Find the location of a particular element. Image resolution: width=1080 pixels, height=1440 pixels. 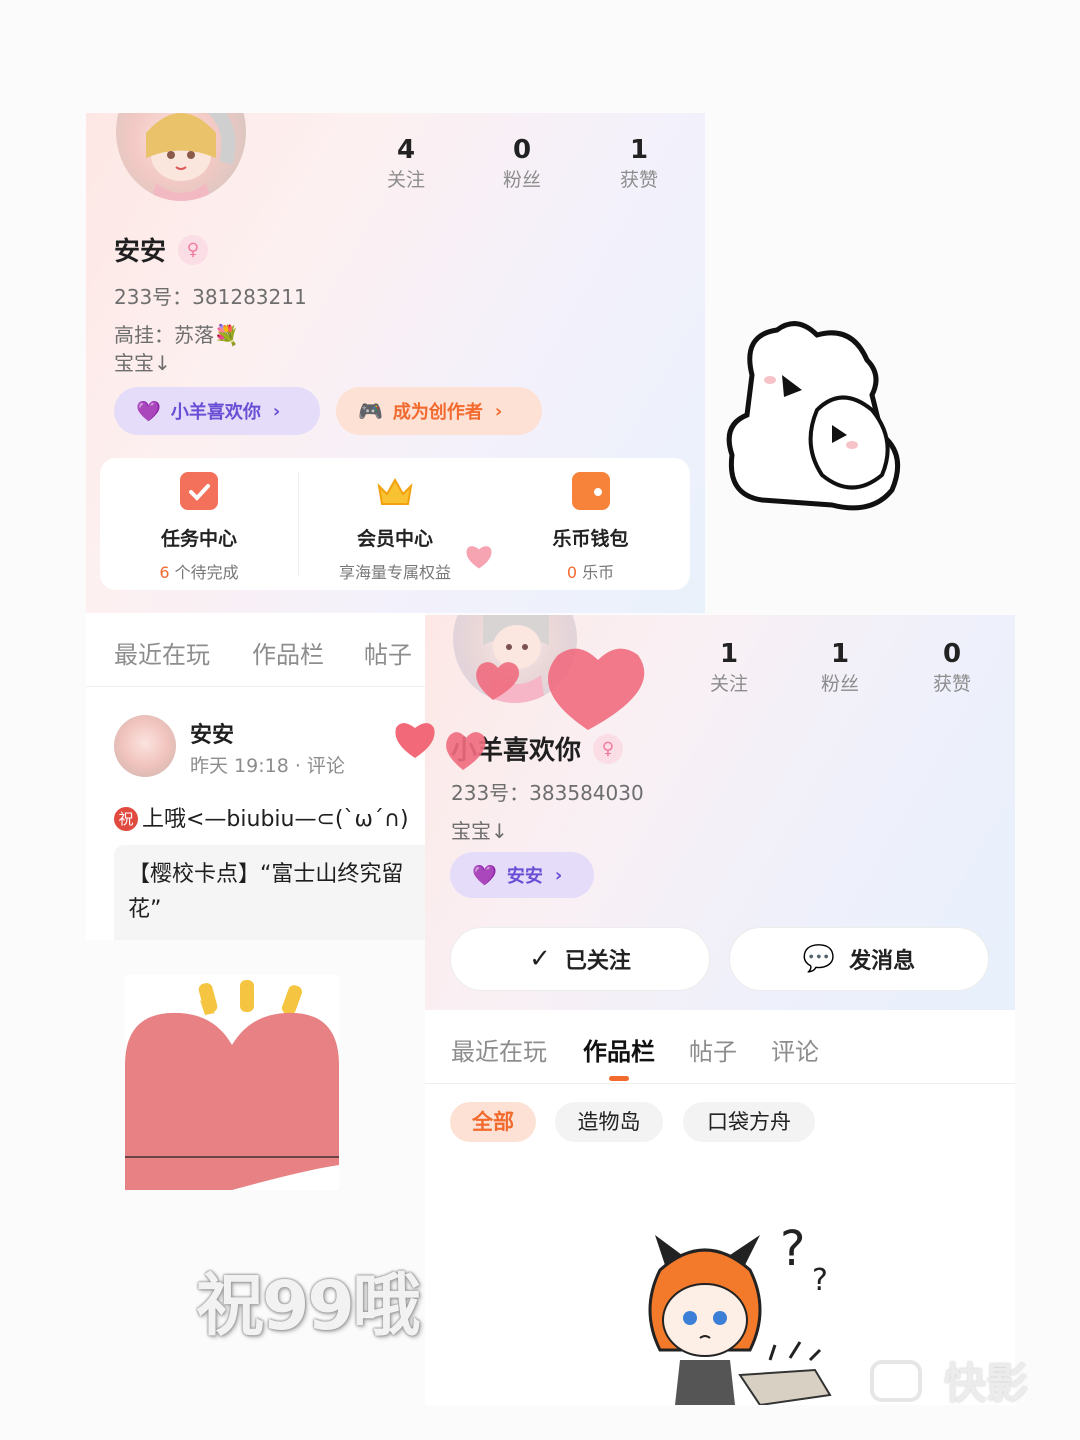

confused-chibi-sticker: ? ? is located at coordinates (740, 1313).